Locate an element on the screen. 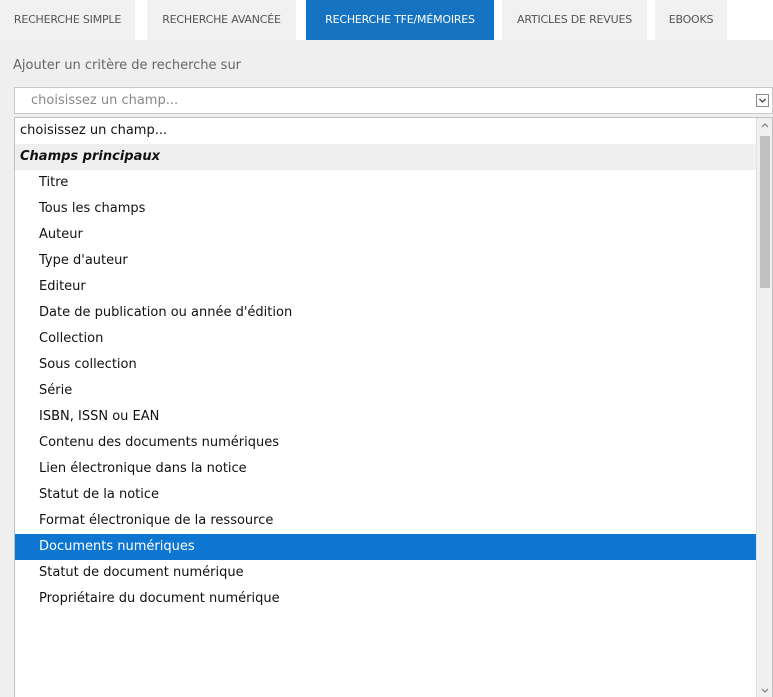  dropdown-option: Type d'auteur is located at coordinates (386, 261).